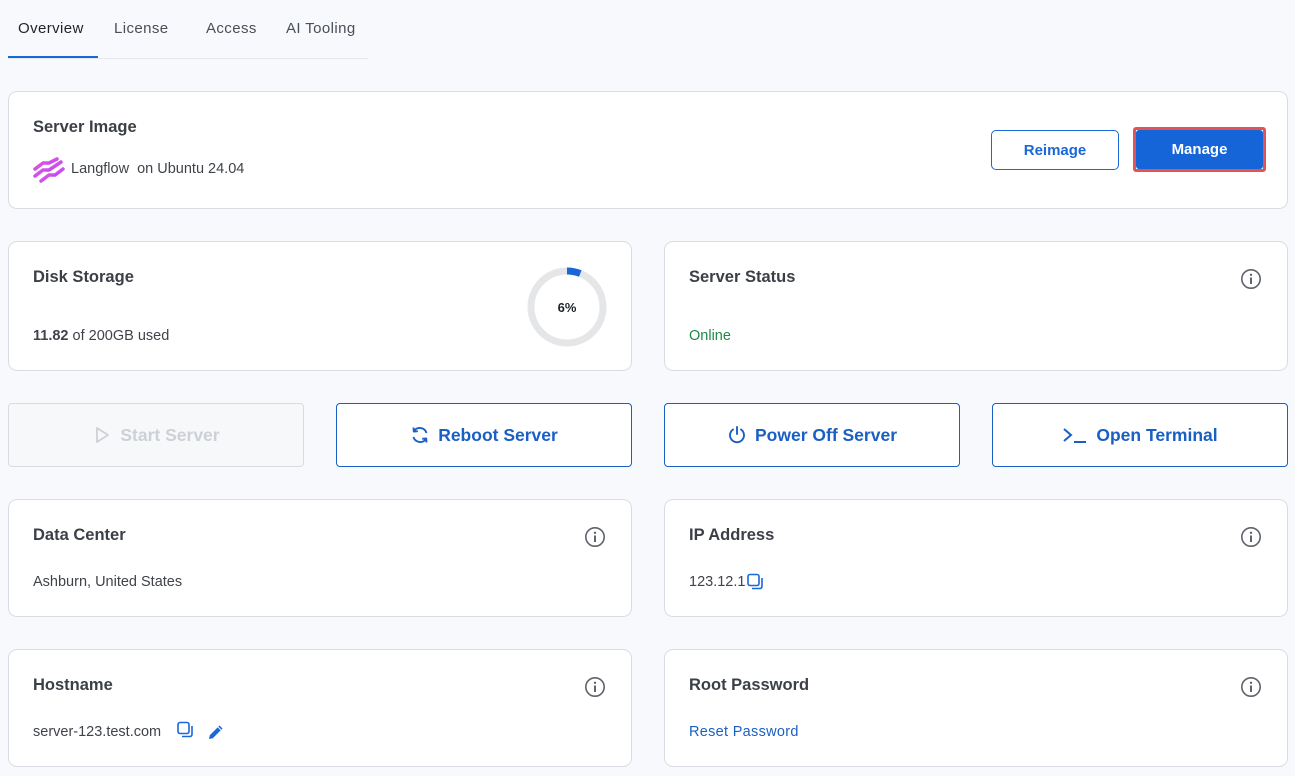 Image resolution: width=1295 pixels, height=776 pixels. What do you see at coordinates (1055, 150) in the screenshot?
I see `reimage-button: Reimage` at bounding box center [1055, 150].